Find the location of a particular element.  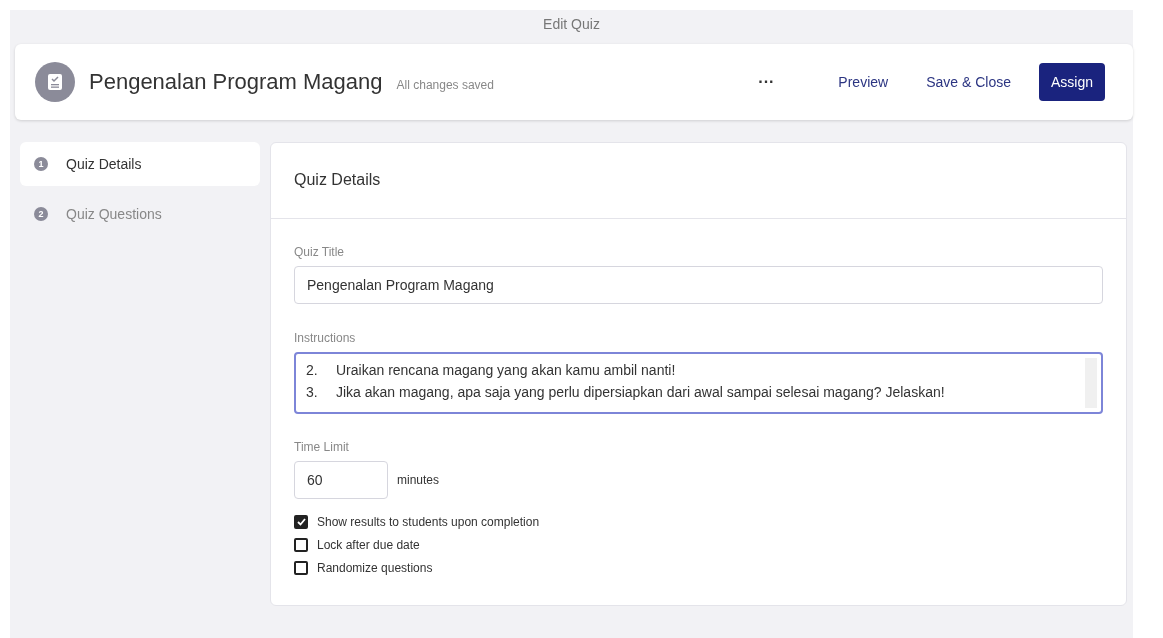

instructions-field: 2. Uraikan rencana magang yang akan kamu ambil nanti! 3. Jika akan magang, apa saja yang perlu dipersiapkan dari awal sampai selesai magang? Jelaskan! is located at coordinates (698, 383).